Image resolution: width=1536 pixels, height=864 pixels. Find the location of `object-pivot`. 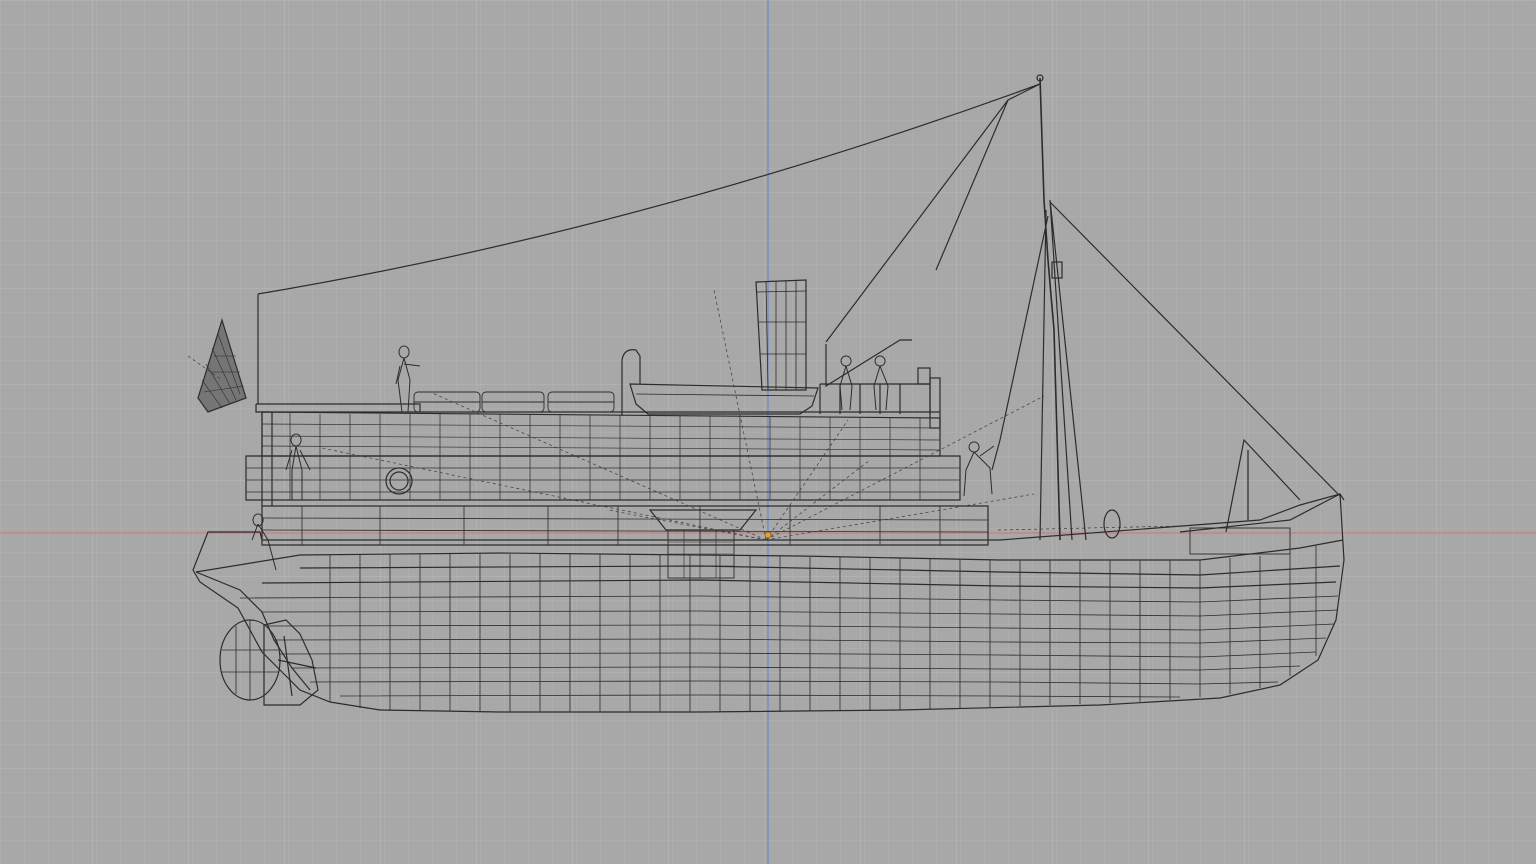

object-pivot is located at coordinates (768, 535).